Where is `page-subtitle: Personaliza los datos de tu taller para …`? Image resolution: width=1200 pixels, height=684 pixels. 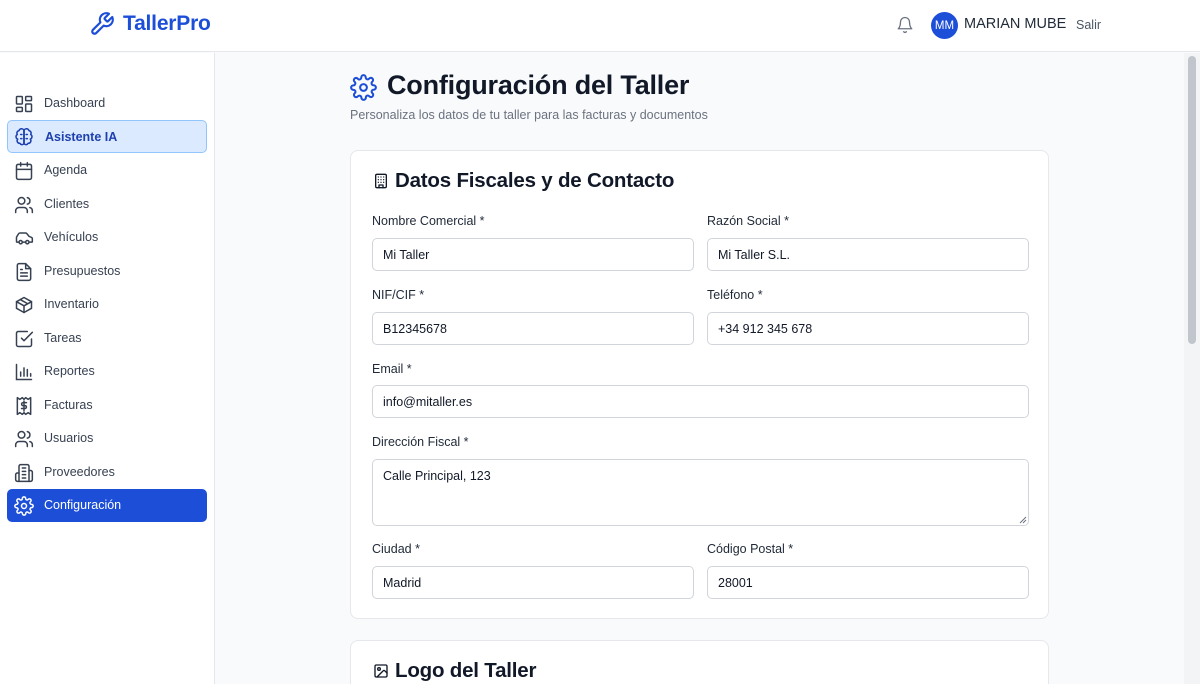
page-subtitle: Personaliza los datos de tu taller para … is located at coordinates (529, 115).